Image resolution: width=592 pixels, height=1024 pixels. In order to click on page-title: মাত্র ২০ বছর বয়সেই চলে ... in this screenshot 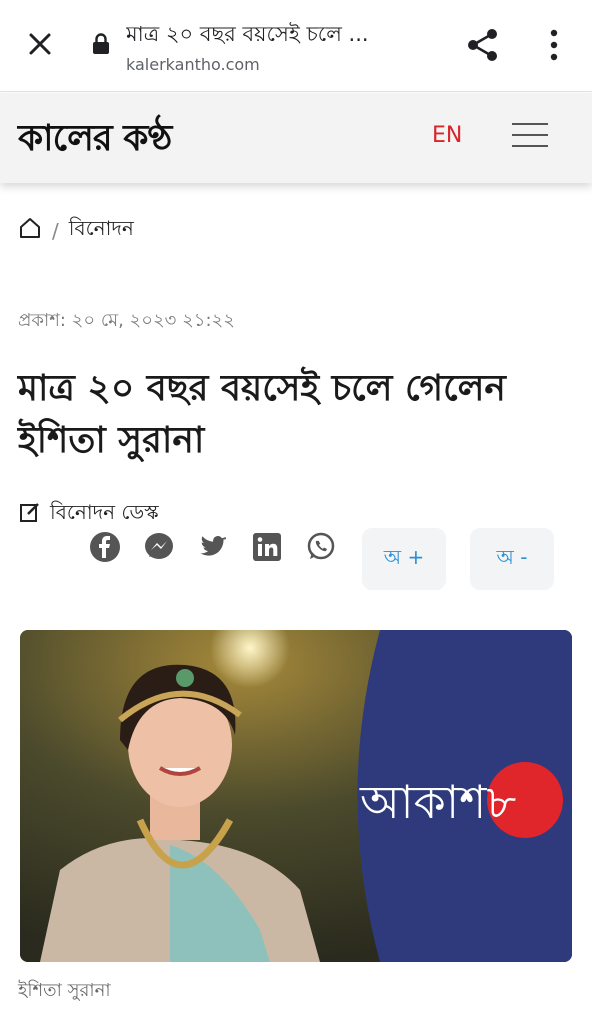, I will do `click(247, 34)`.